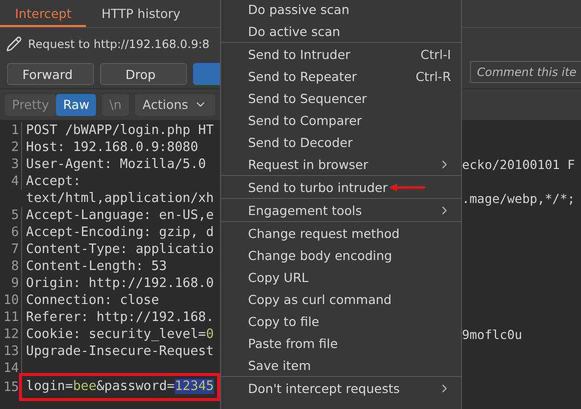  I want to click on line-number: 15, so click(11, 387).